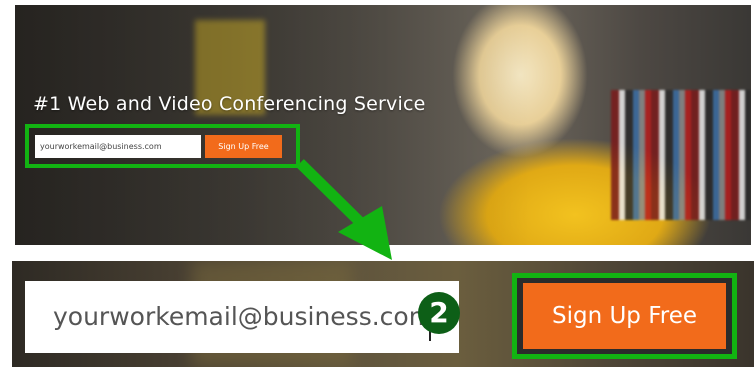 This screenshot has width=754, height=367. Describe the element at coordinates (118, 146) in the screenshot. I see `hero-email-input: yourworkemail@business.com` at that location.